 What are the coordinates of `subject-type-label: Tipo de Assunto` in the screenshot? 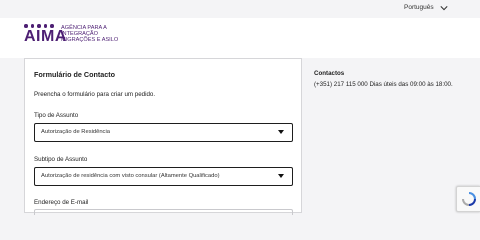 It's located at (56, 115).